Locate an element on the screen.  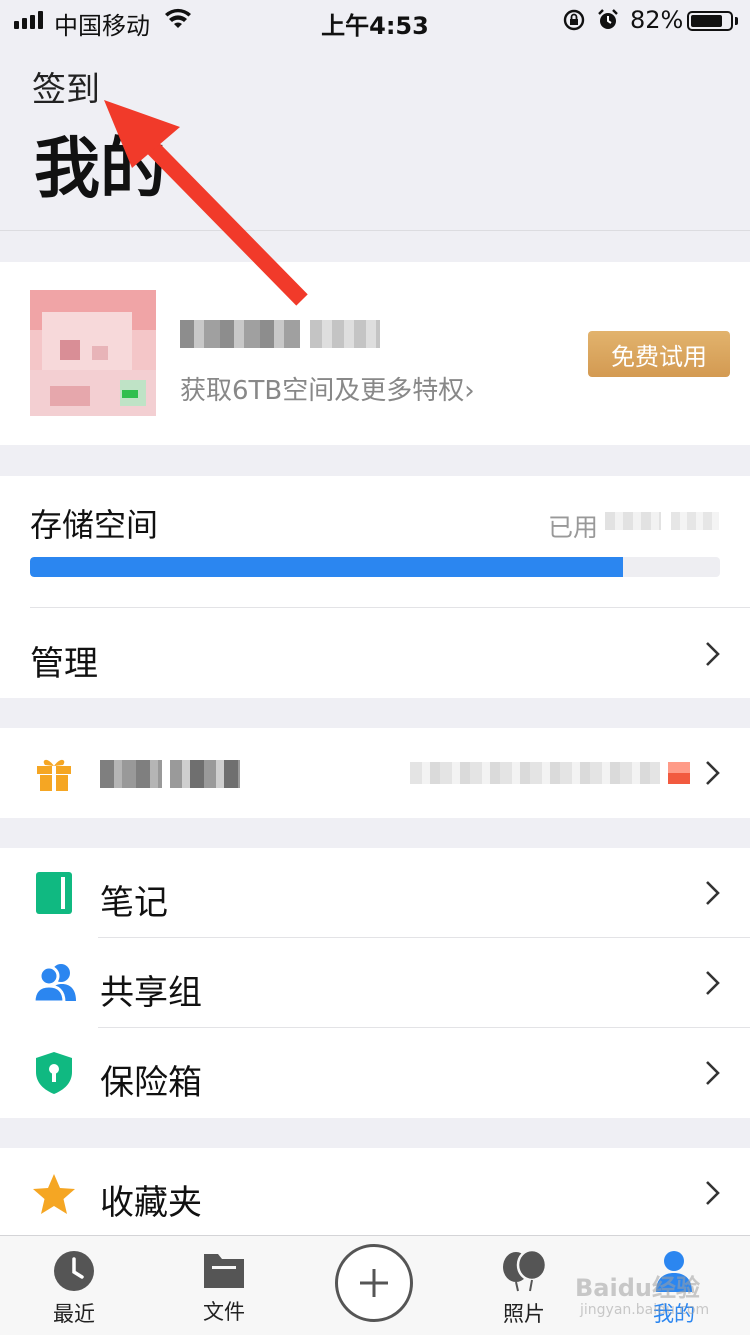
status-bar: 中国移动 上午4:53 82% is located at coordinates (375, 20).